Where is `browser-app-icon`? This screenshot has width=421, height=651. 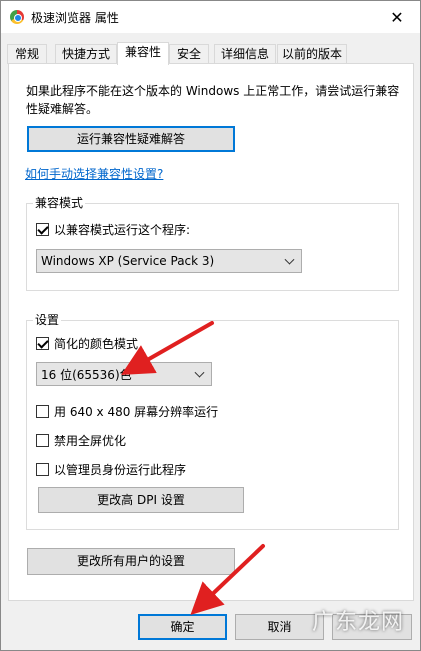 browser-app-icon is located at coordinates (17, 17).